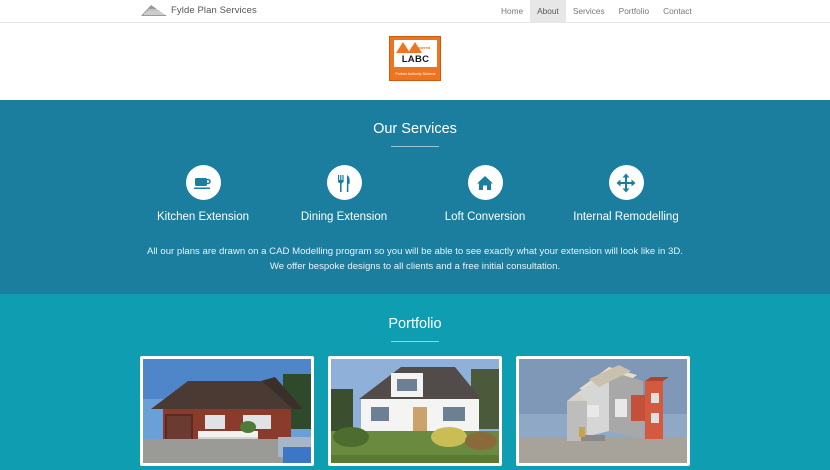 The width and height of the screenshot is (830, 470). I want to click on portfolio-title: Portfolio, so click(415, 324).